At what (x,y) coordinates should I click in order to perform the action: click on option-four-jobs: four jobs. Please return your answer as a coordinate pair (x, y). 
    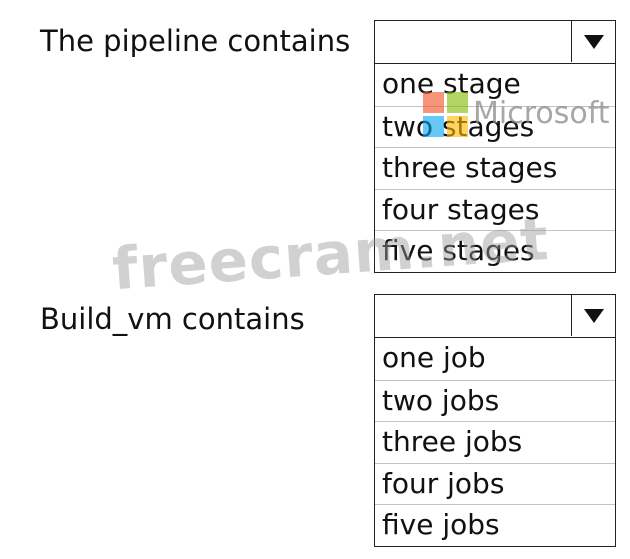
    Looking at the image, I should click on (495, 483).